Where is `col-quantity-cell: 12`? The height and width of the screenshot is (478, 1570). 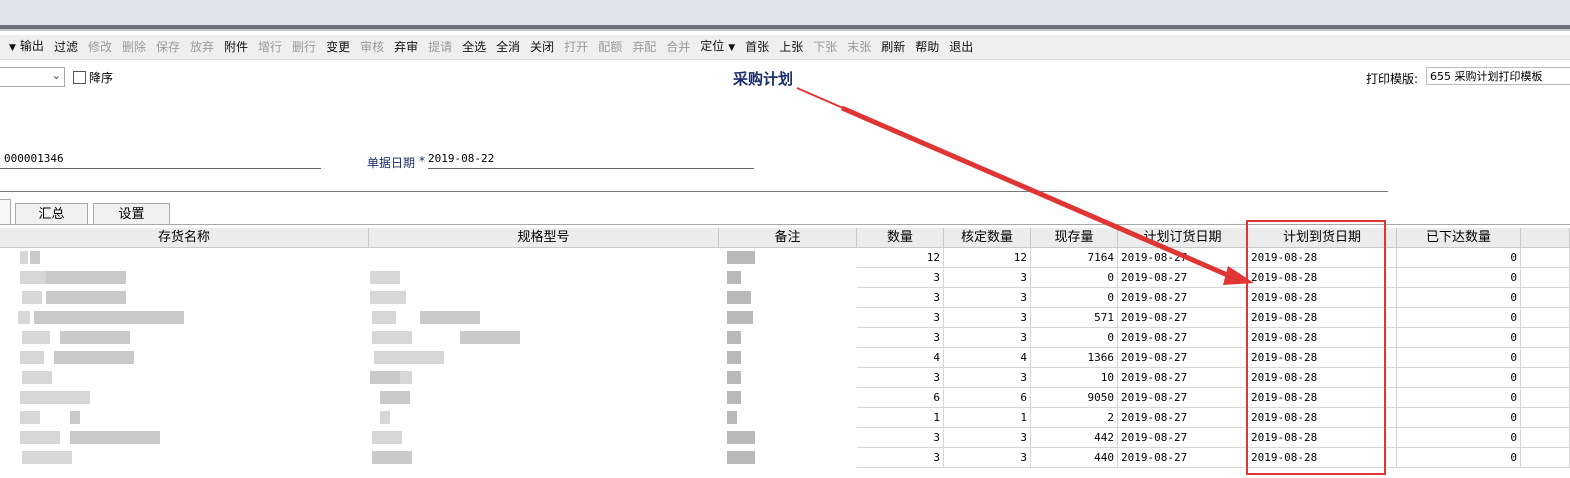 col-quantity-cell: 12 is located at coordinates (900, 258).